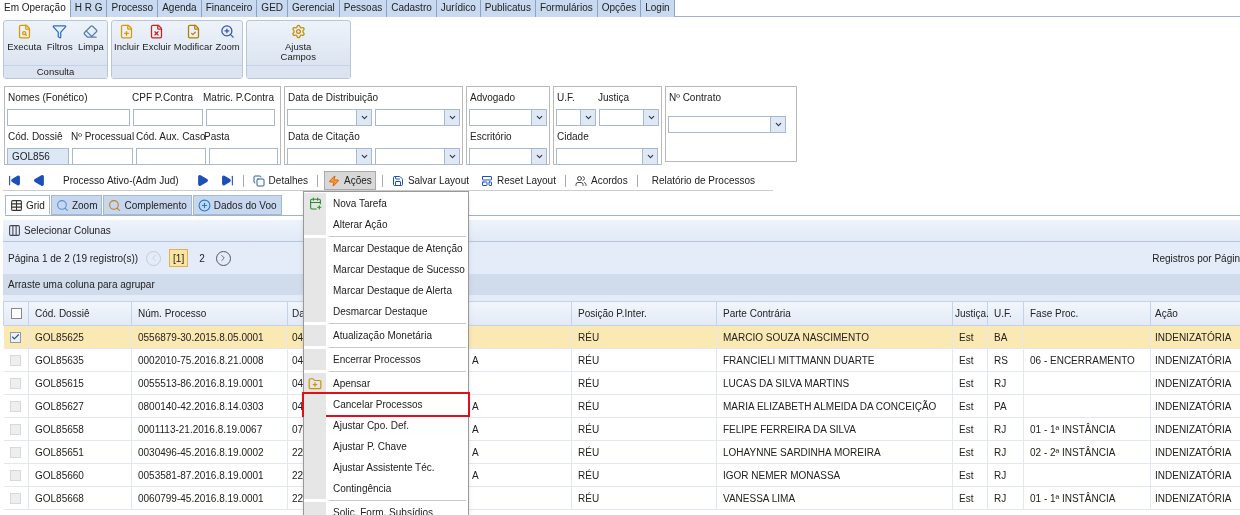 This screenshot has height=515, width=1240. I want to click on toolbar-button: Detalhes, so click(280, 180).